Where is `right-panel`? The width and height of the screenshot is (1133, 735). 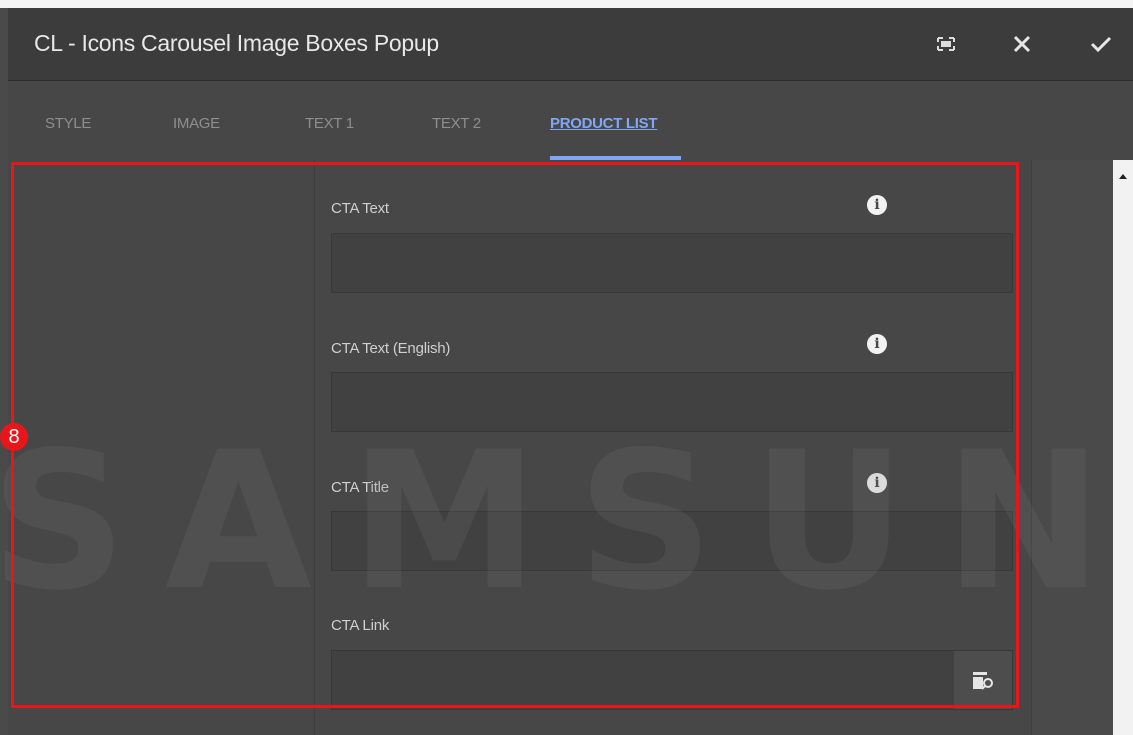 right-panel is located at coordinates (1072, 447).